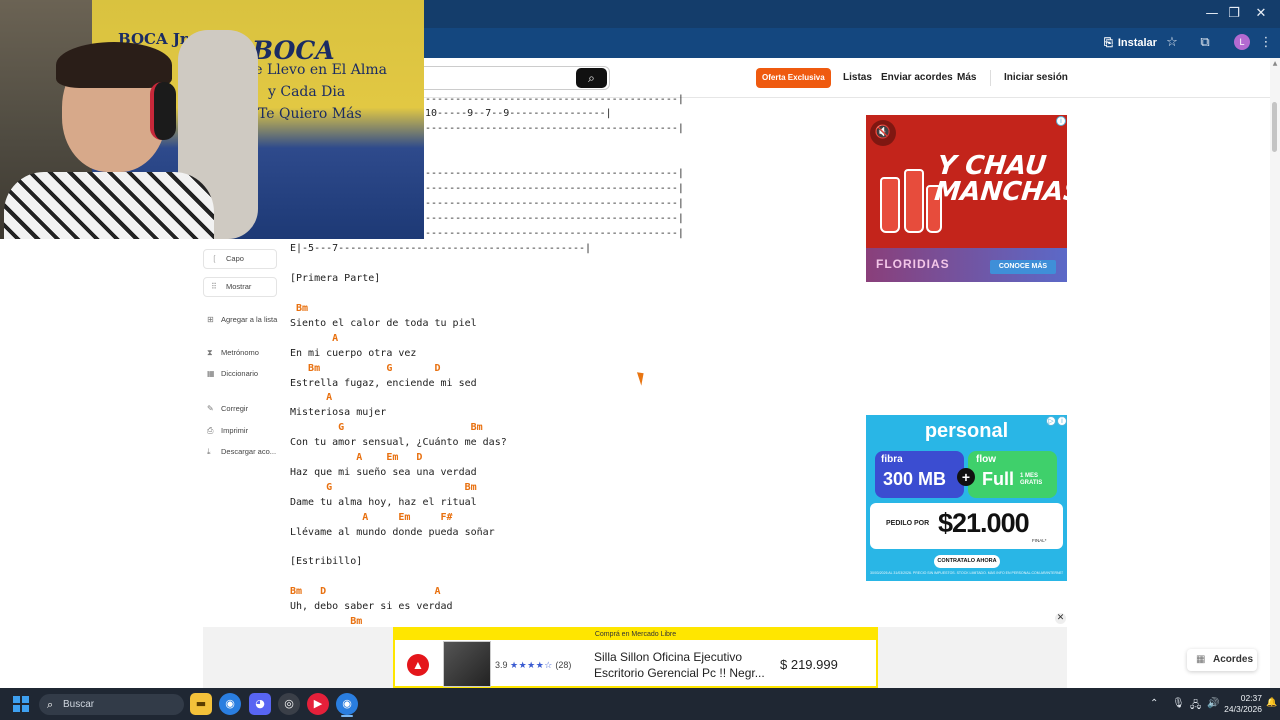 Image resolution: width=1280 pixels, height=720 pixels. Describe the element at coordinates (347, 704) in the screenshot. I see `chrome-active-icon: ◉` at that location.